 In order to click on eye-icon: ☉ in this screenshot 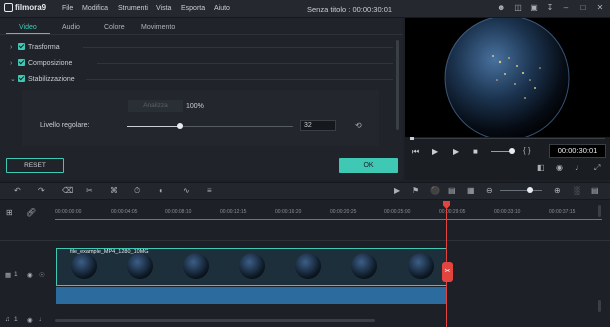, I will do `click(42, 275)`.